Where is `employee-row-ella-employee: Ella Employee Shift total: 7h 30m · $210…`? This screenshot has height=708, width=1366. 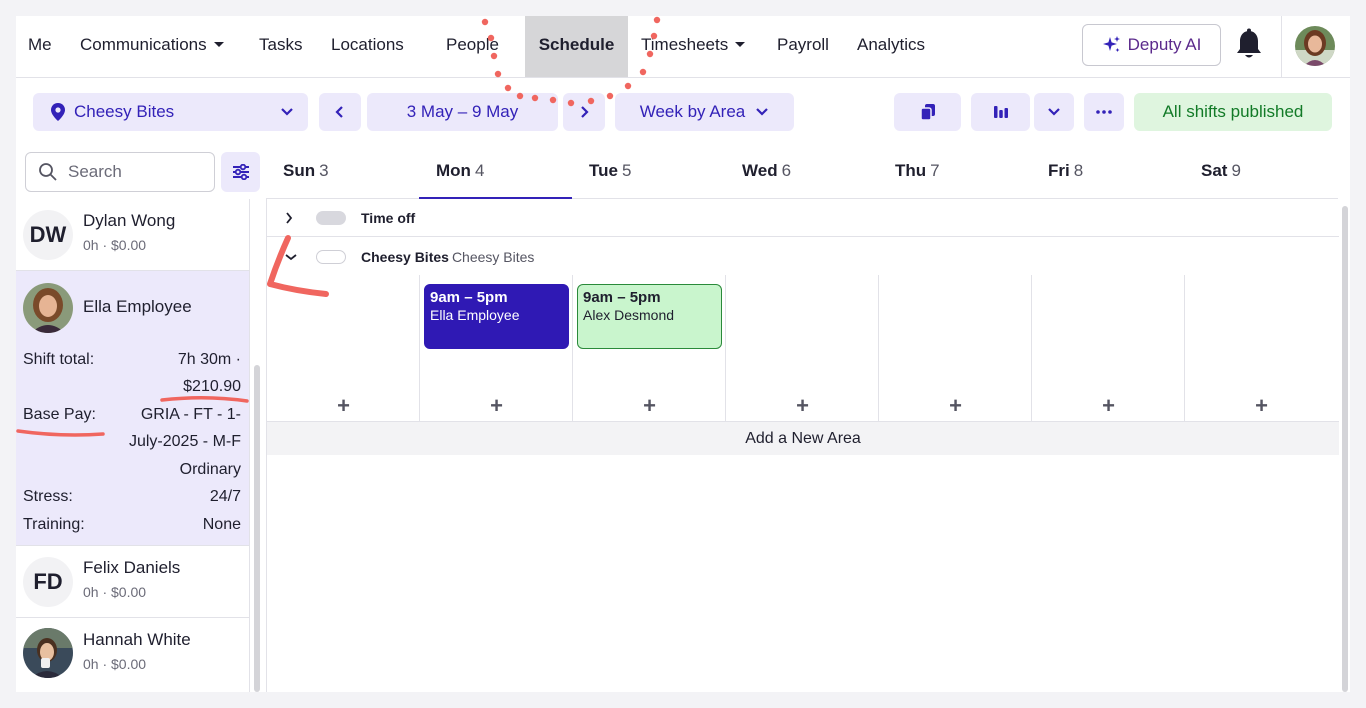
employee-row-ella-employee: Ella Employee Shift total: 7h 30m · $210… is located at coordinates (132, 408).